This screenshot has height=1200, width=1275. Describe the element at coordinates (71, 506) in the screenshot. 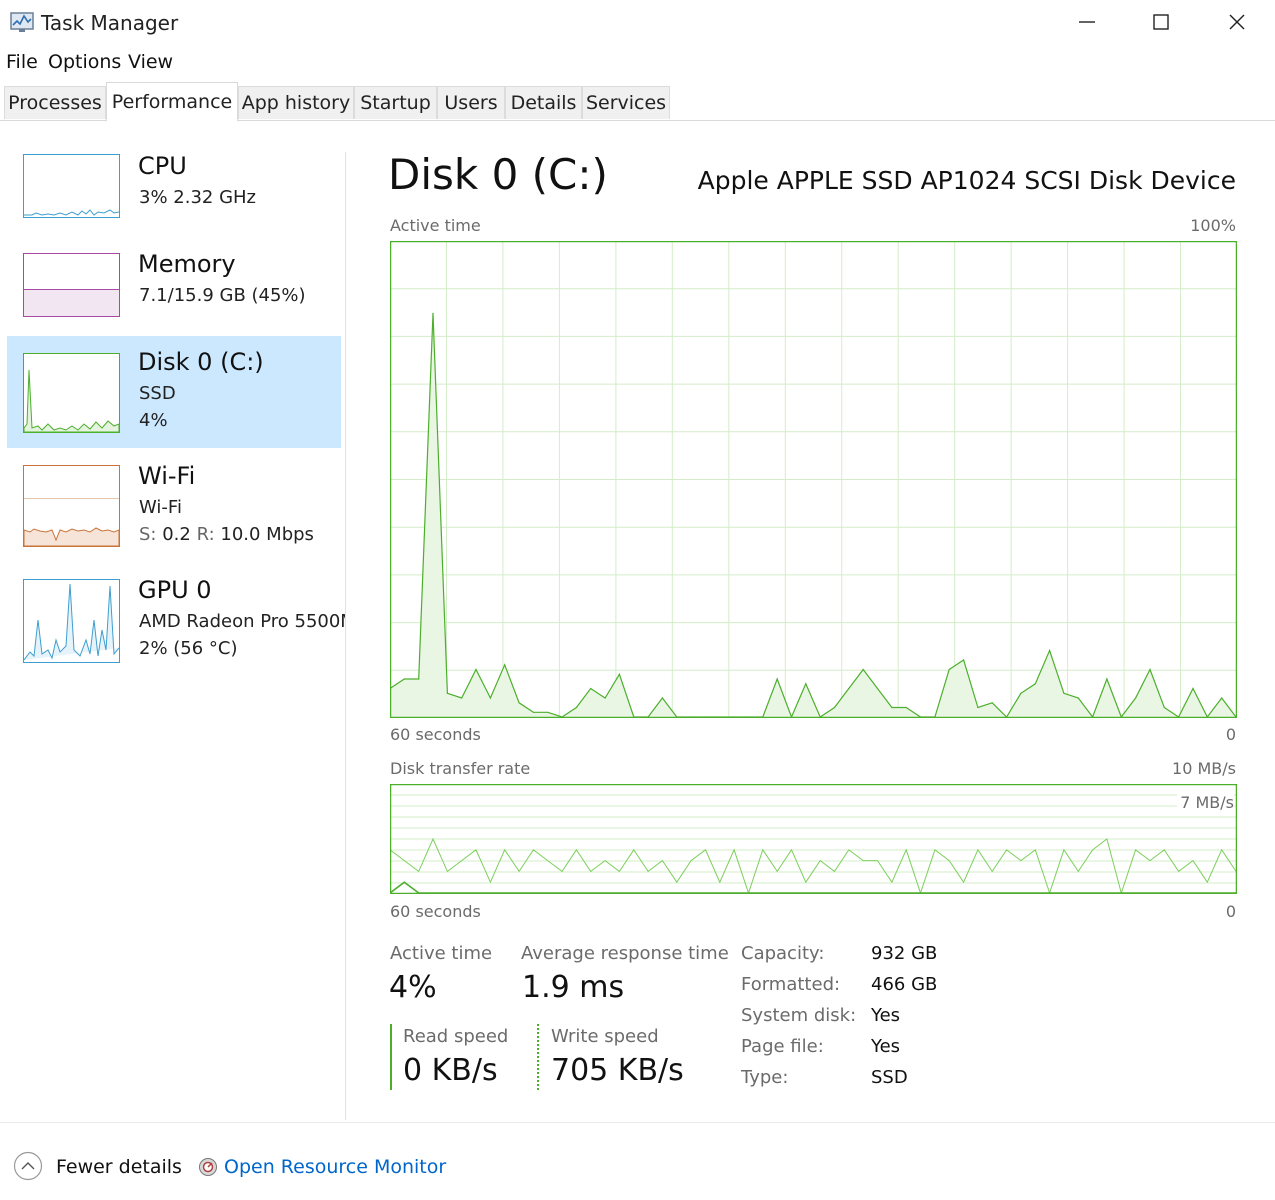

I see `wifi-thumbnail-graph` at that location.